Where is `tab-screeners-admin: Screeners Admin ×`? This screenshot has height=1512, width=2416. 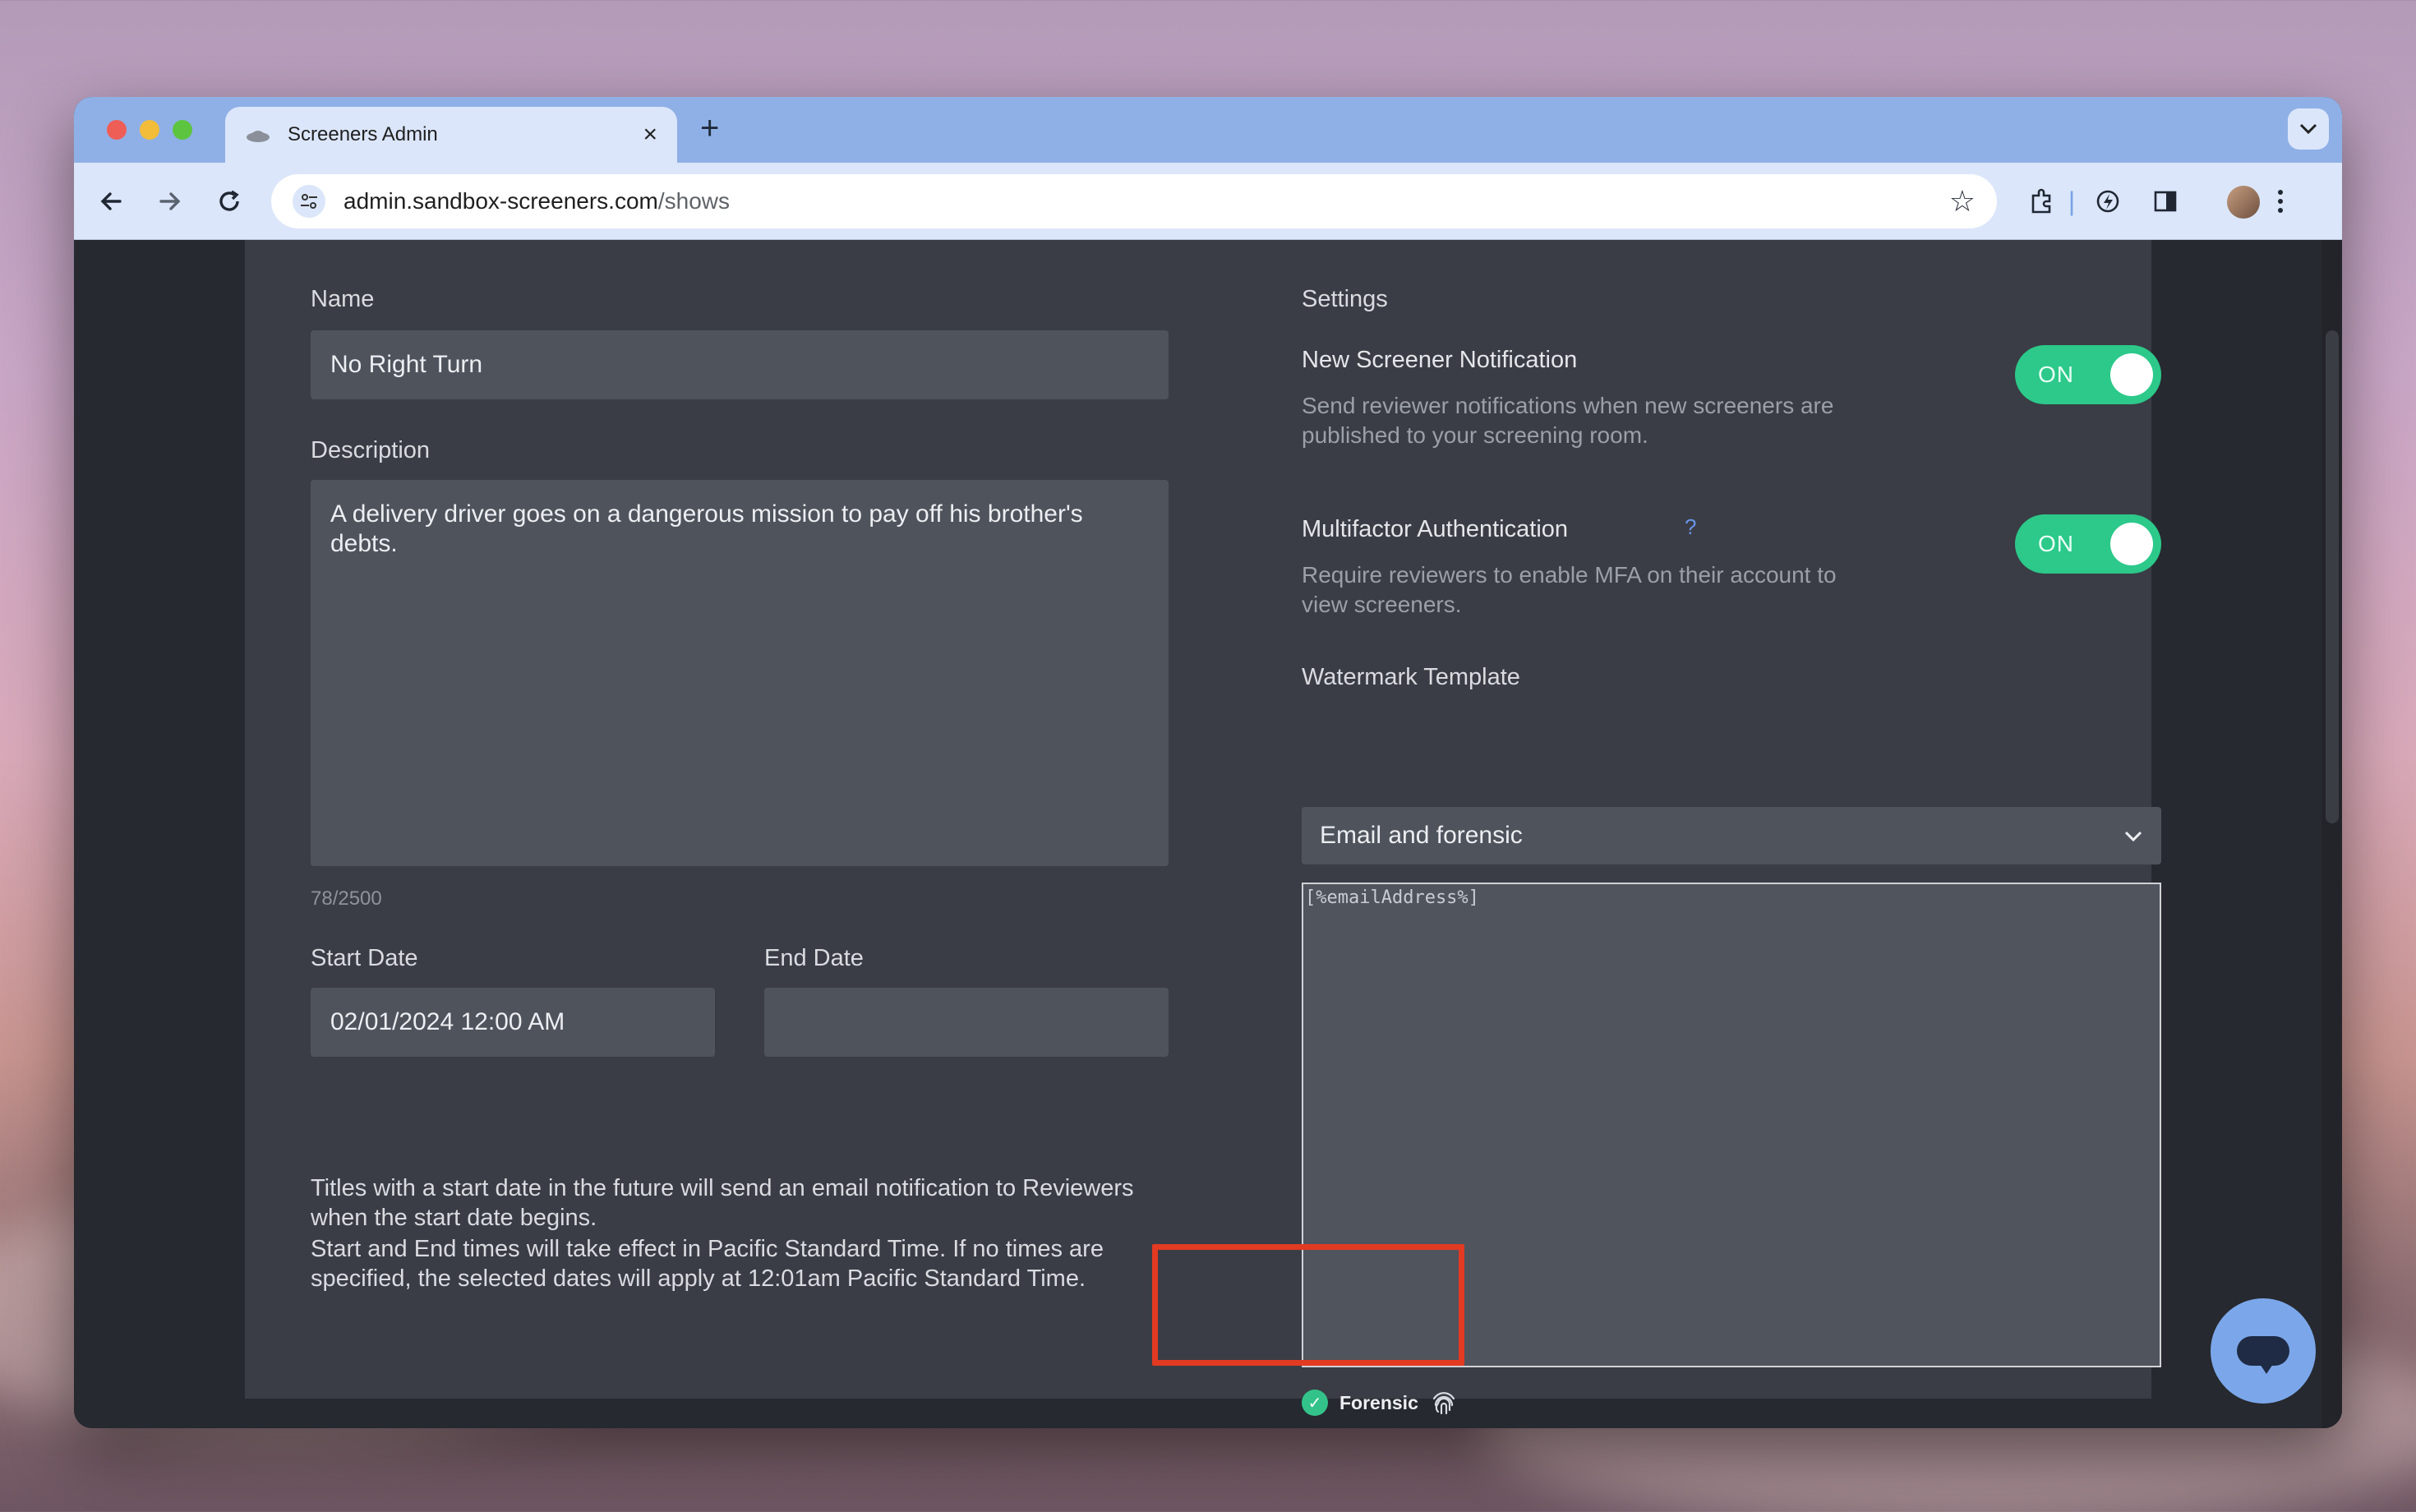 tab-screeners-admin: Screeners Admin × is located at coordinates (451, 135).